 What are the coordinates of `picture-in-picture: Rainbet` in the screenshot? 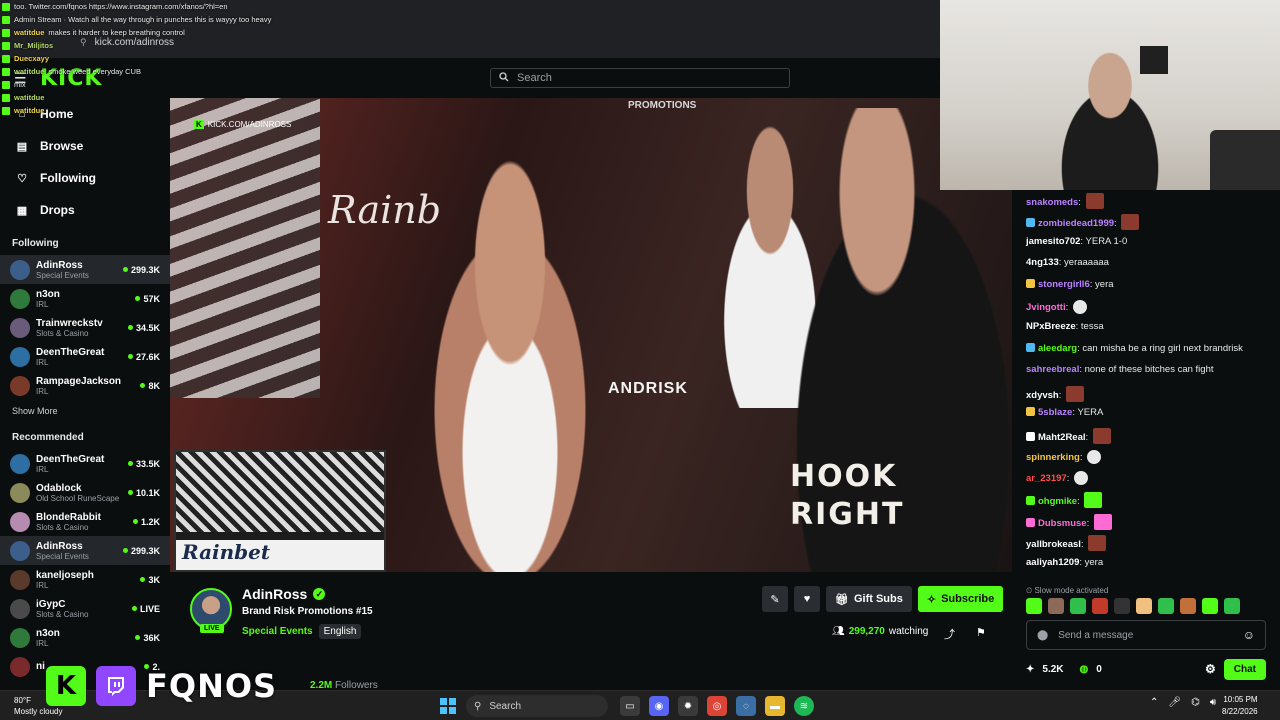 It's located at (280, 511).